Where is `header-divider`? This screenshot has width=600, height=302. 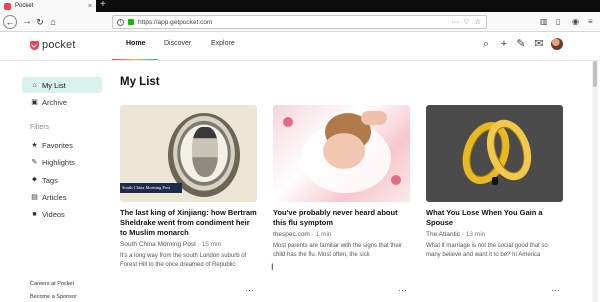 header-divider is located at coordinates (300, 60).